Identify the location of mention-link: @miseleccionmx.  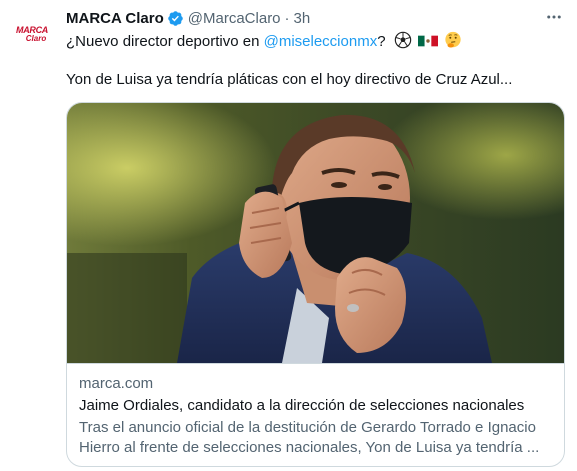
(321, 41).